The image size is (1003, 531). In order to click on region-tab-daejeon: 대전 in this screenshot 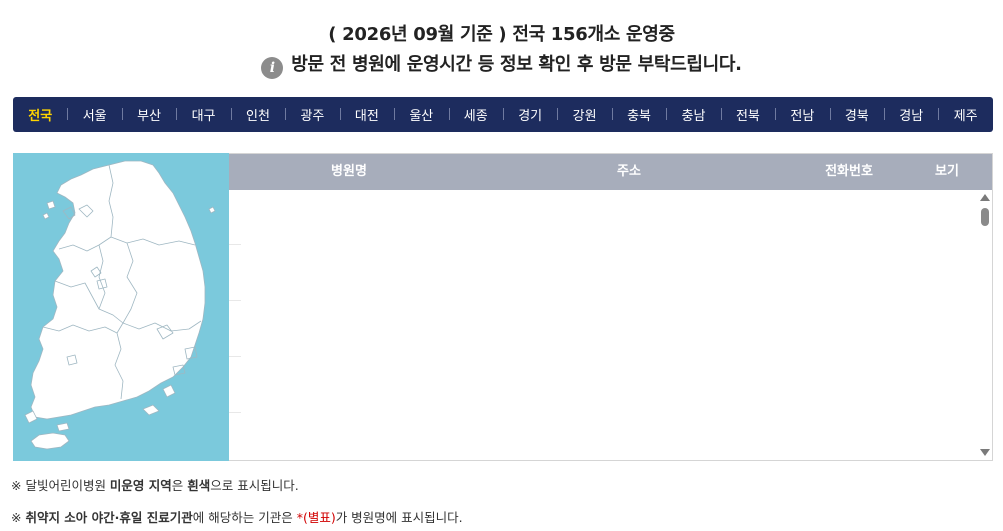, I will do `click(366, 114)`.